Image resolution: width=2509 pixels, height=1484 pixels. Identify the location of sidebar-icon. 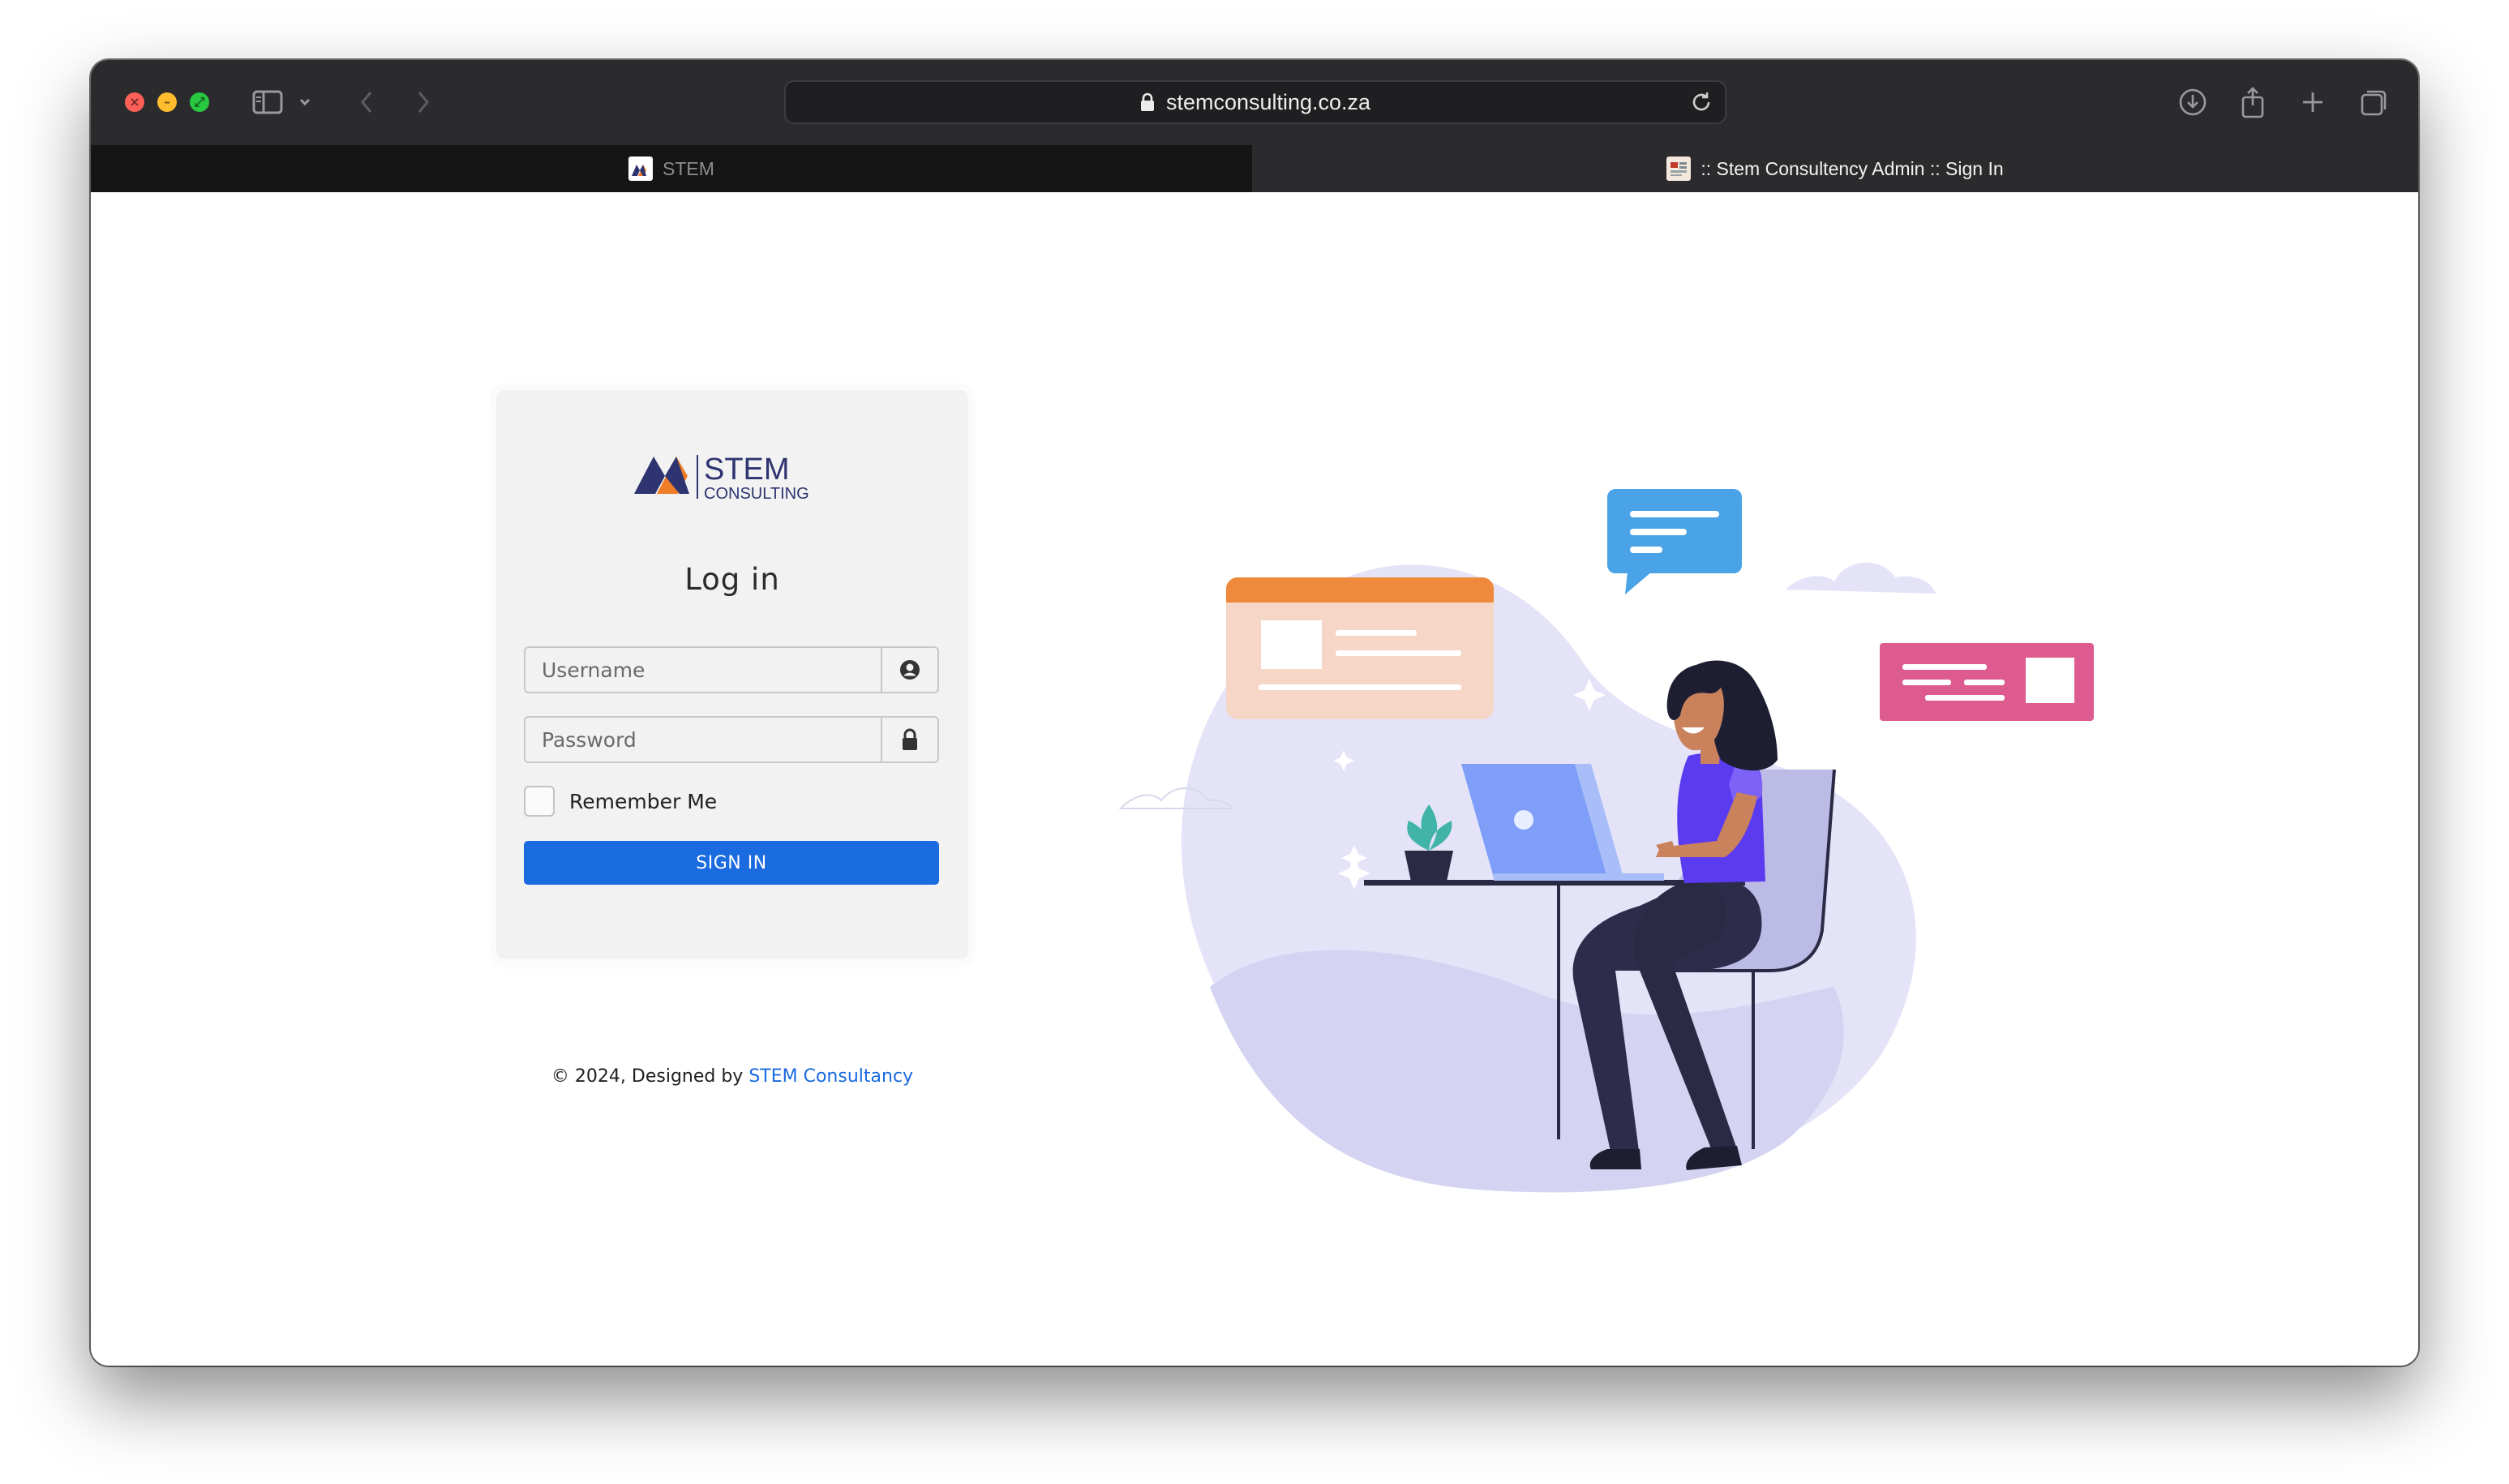
(267, 102).